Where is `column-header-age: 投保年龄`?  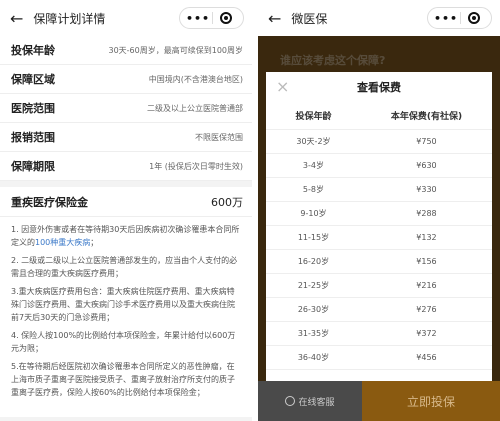
column-header-age: 投保年龄 is located at coordinates (313, 117).